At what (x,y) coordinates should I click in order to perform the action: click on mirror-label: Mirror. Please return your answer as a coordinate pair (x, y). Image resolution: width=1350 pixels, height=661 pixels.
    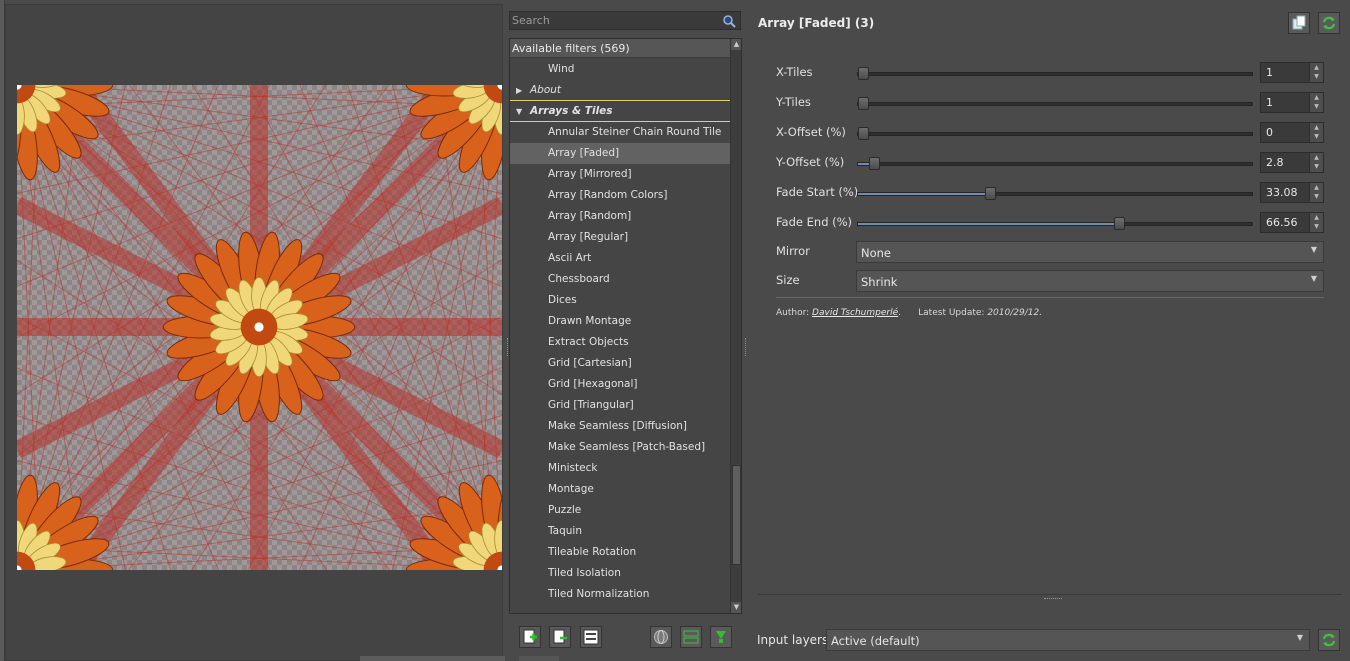
    Looking at the image, I should click on (793, 251).